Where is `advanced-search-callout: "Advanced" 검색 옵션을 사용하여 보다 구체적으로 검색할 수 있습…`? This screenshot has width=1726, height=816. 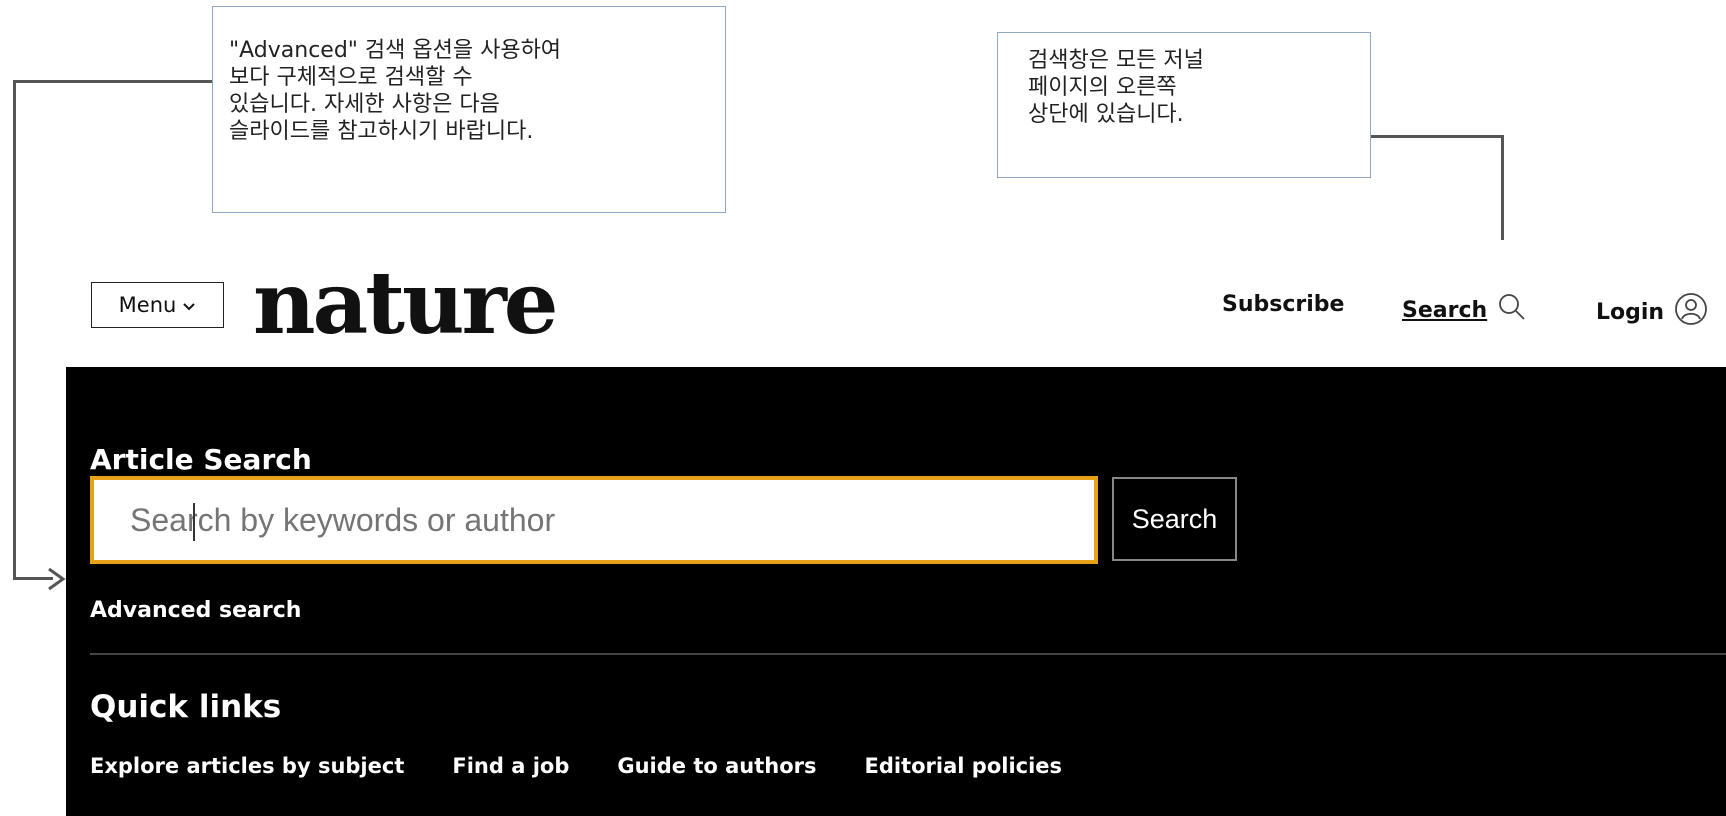 advanced-search-callout: "Advanced" 검색 옵션을 사용하여 보다 구체적으로 검색할 수 있습… is located at coordinates (469, 109).